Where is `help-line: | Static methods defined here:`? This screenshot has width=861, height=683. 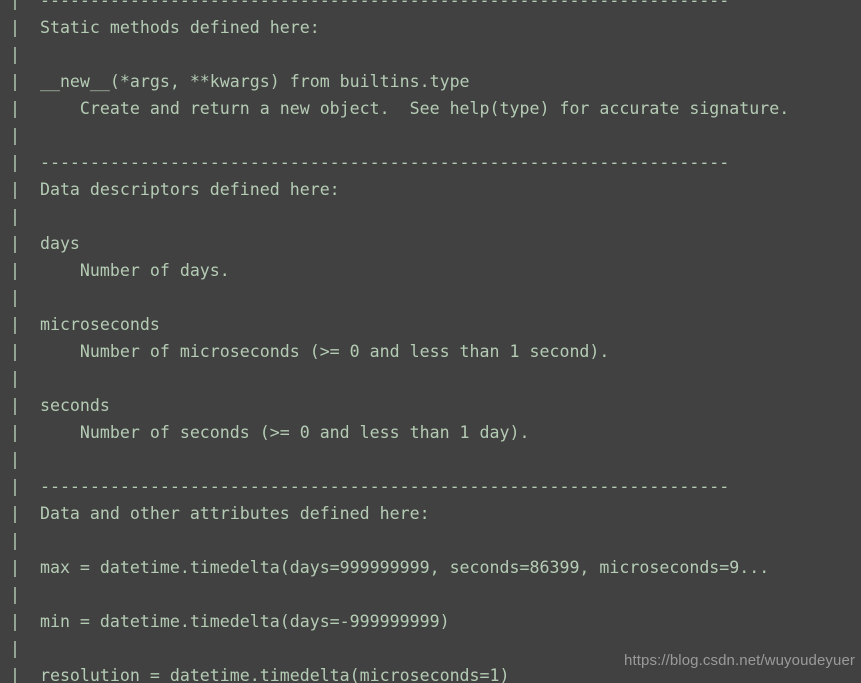
help-line: | Static methods defined here: is located at coordinates (160, 27).